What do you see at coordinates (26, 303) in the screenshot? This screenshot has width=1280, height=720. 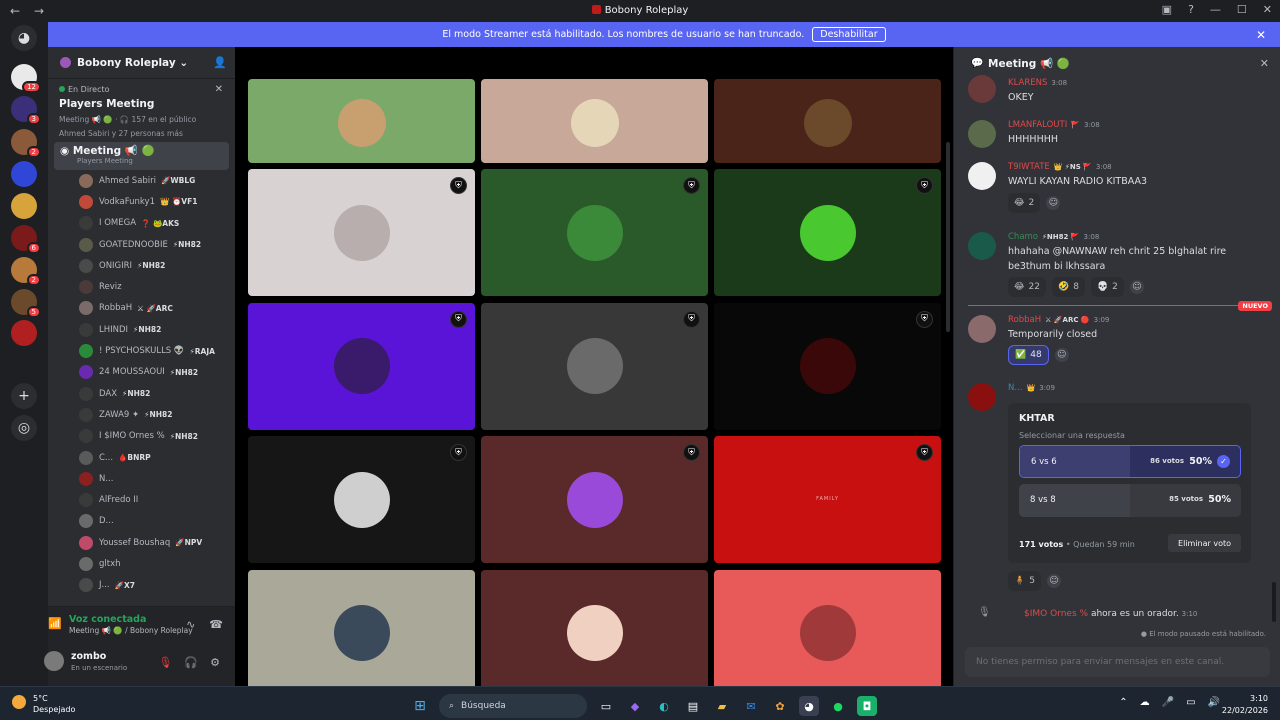 I see `server-icon: 5` at bounding box center [26, 303].